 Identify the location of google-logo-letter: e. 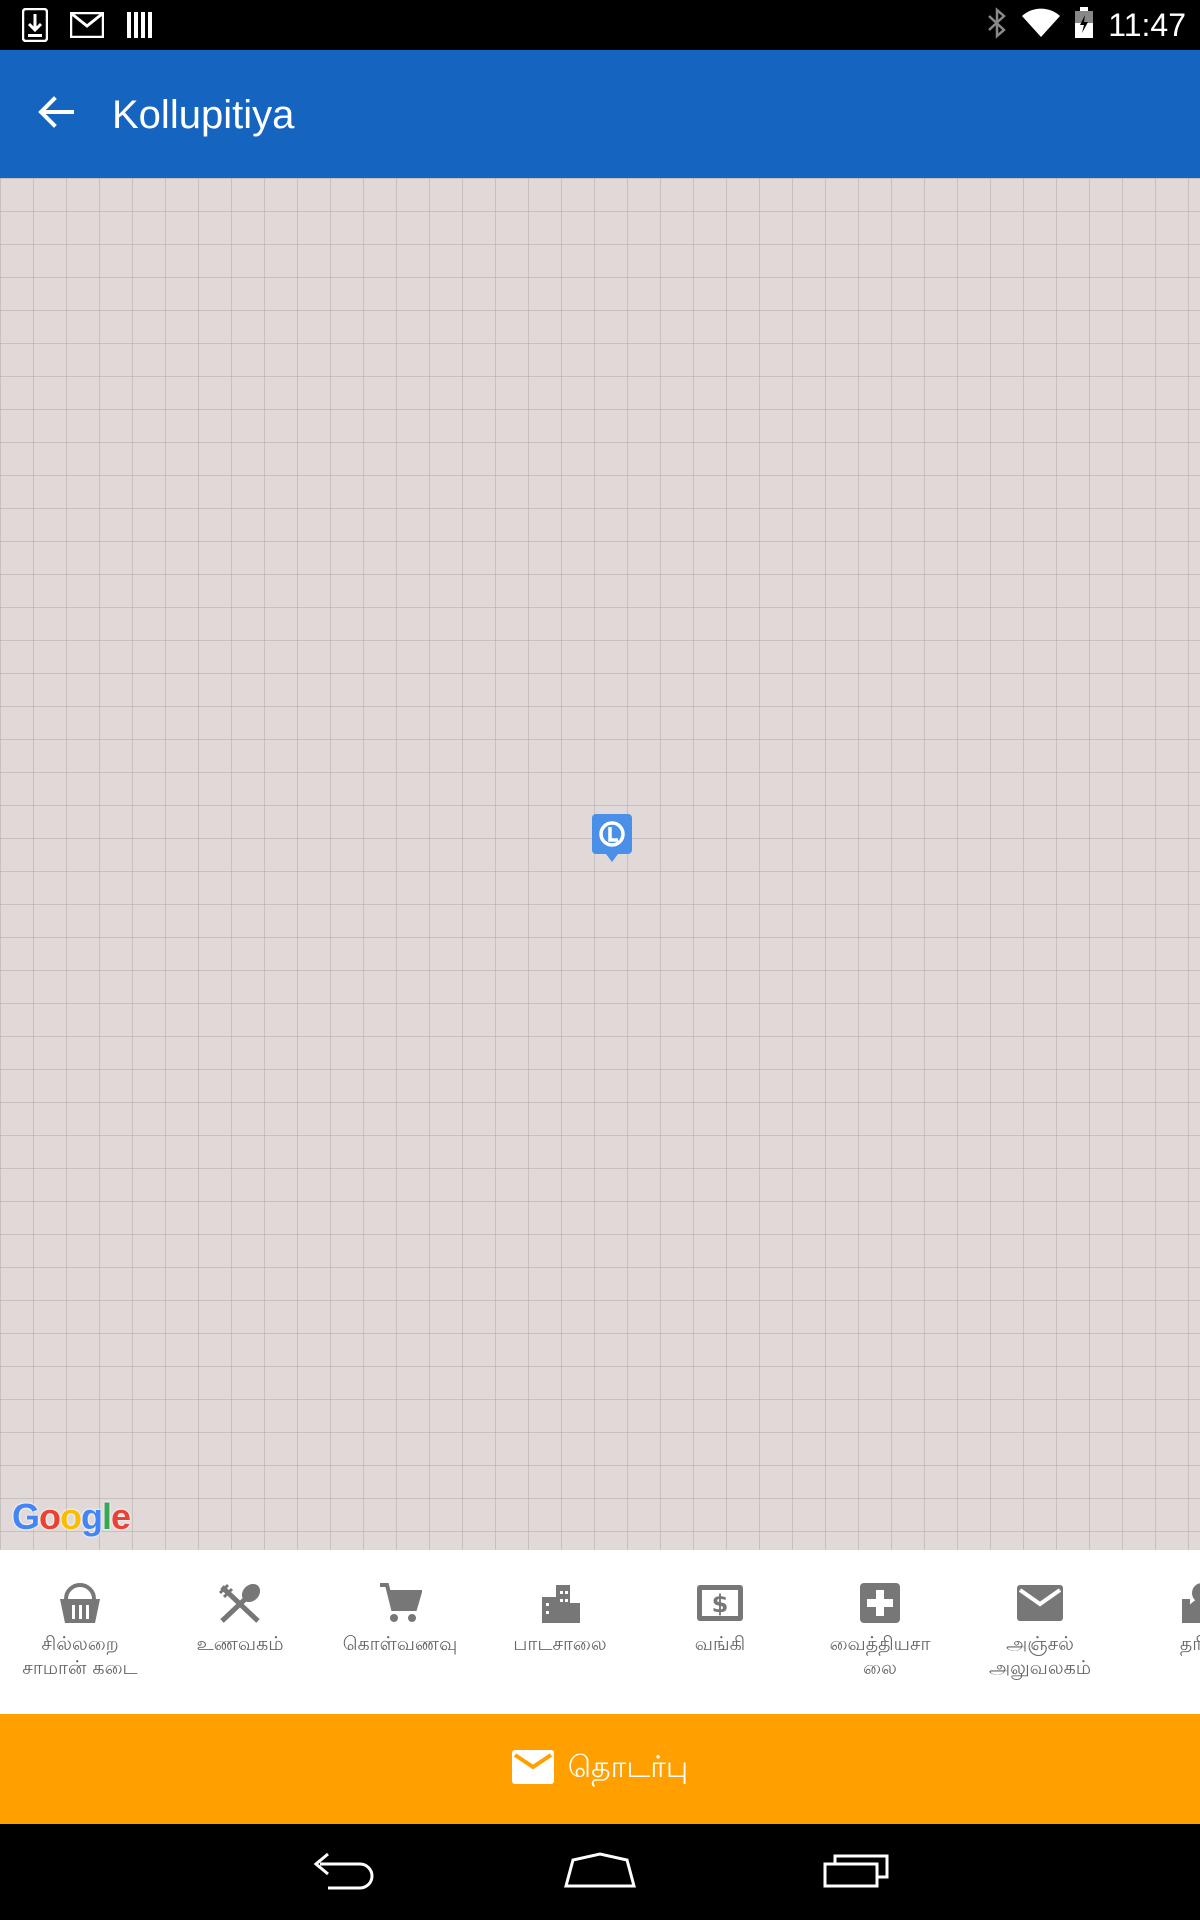
(121, 1516).